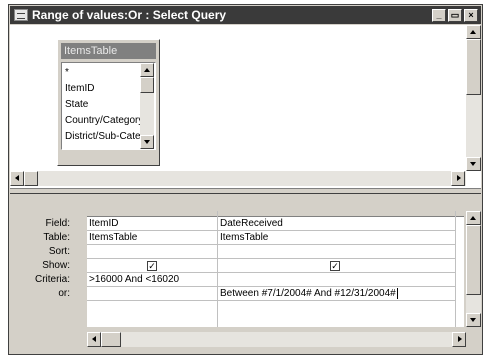 This screenshot has height=357, width=485. I want to click on grid-column: ItemID ItemsTable ✓ >16000 And <16020, so click(152, 269).